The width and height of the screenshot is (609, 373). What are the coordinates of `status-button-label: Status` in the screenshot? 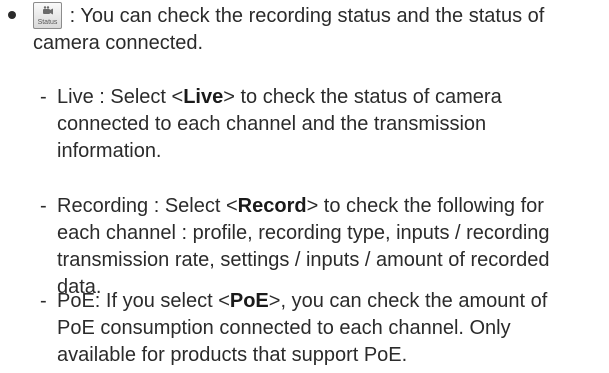 It's located at (47, 22).